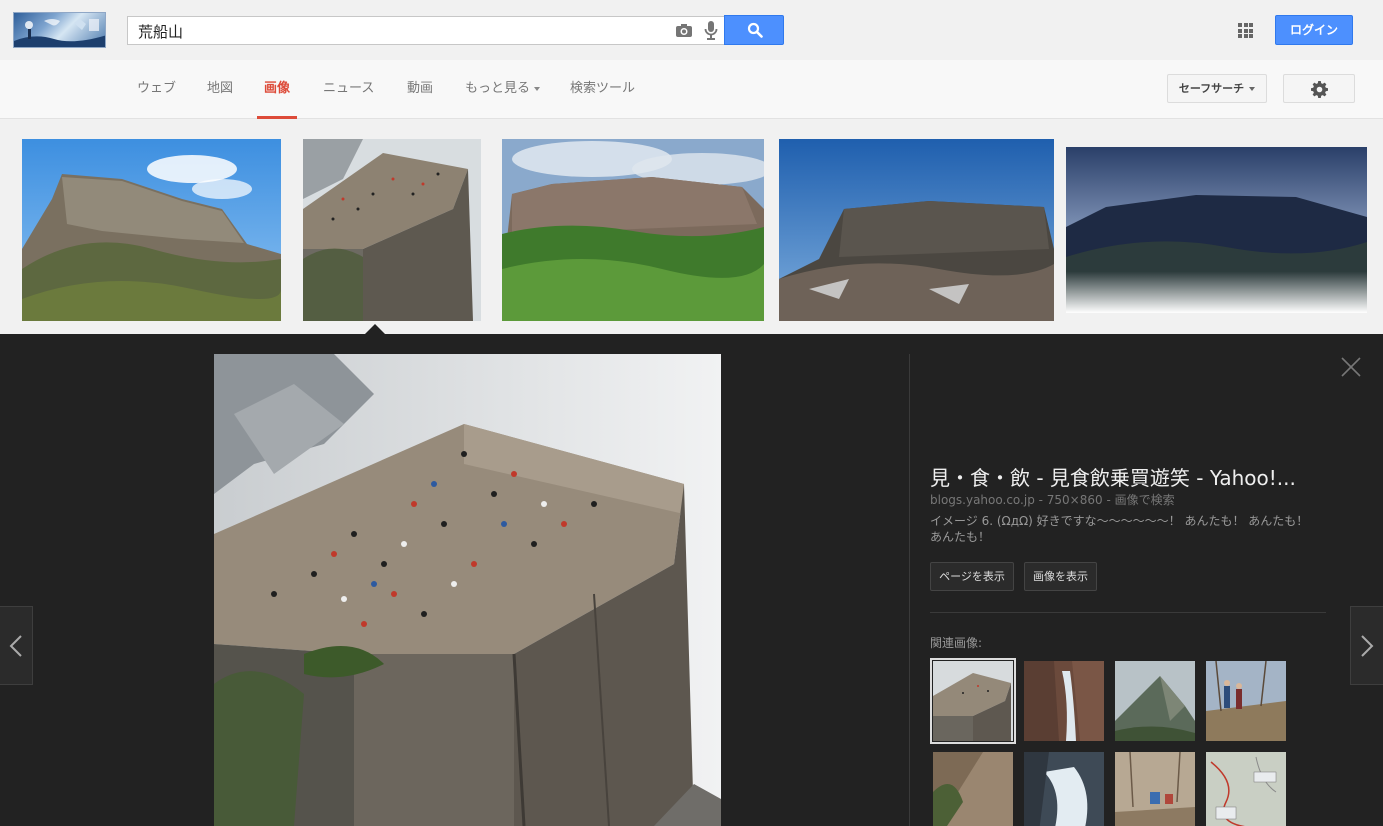 The width and height of the screenshot is (1383, 826). I want to click on image-result-thumbnail-selected, so click(392, 230).